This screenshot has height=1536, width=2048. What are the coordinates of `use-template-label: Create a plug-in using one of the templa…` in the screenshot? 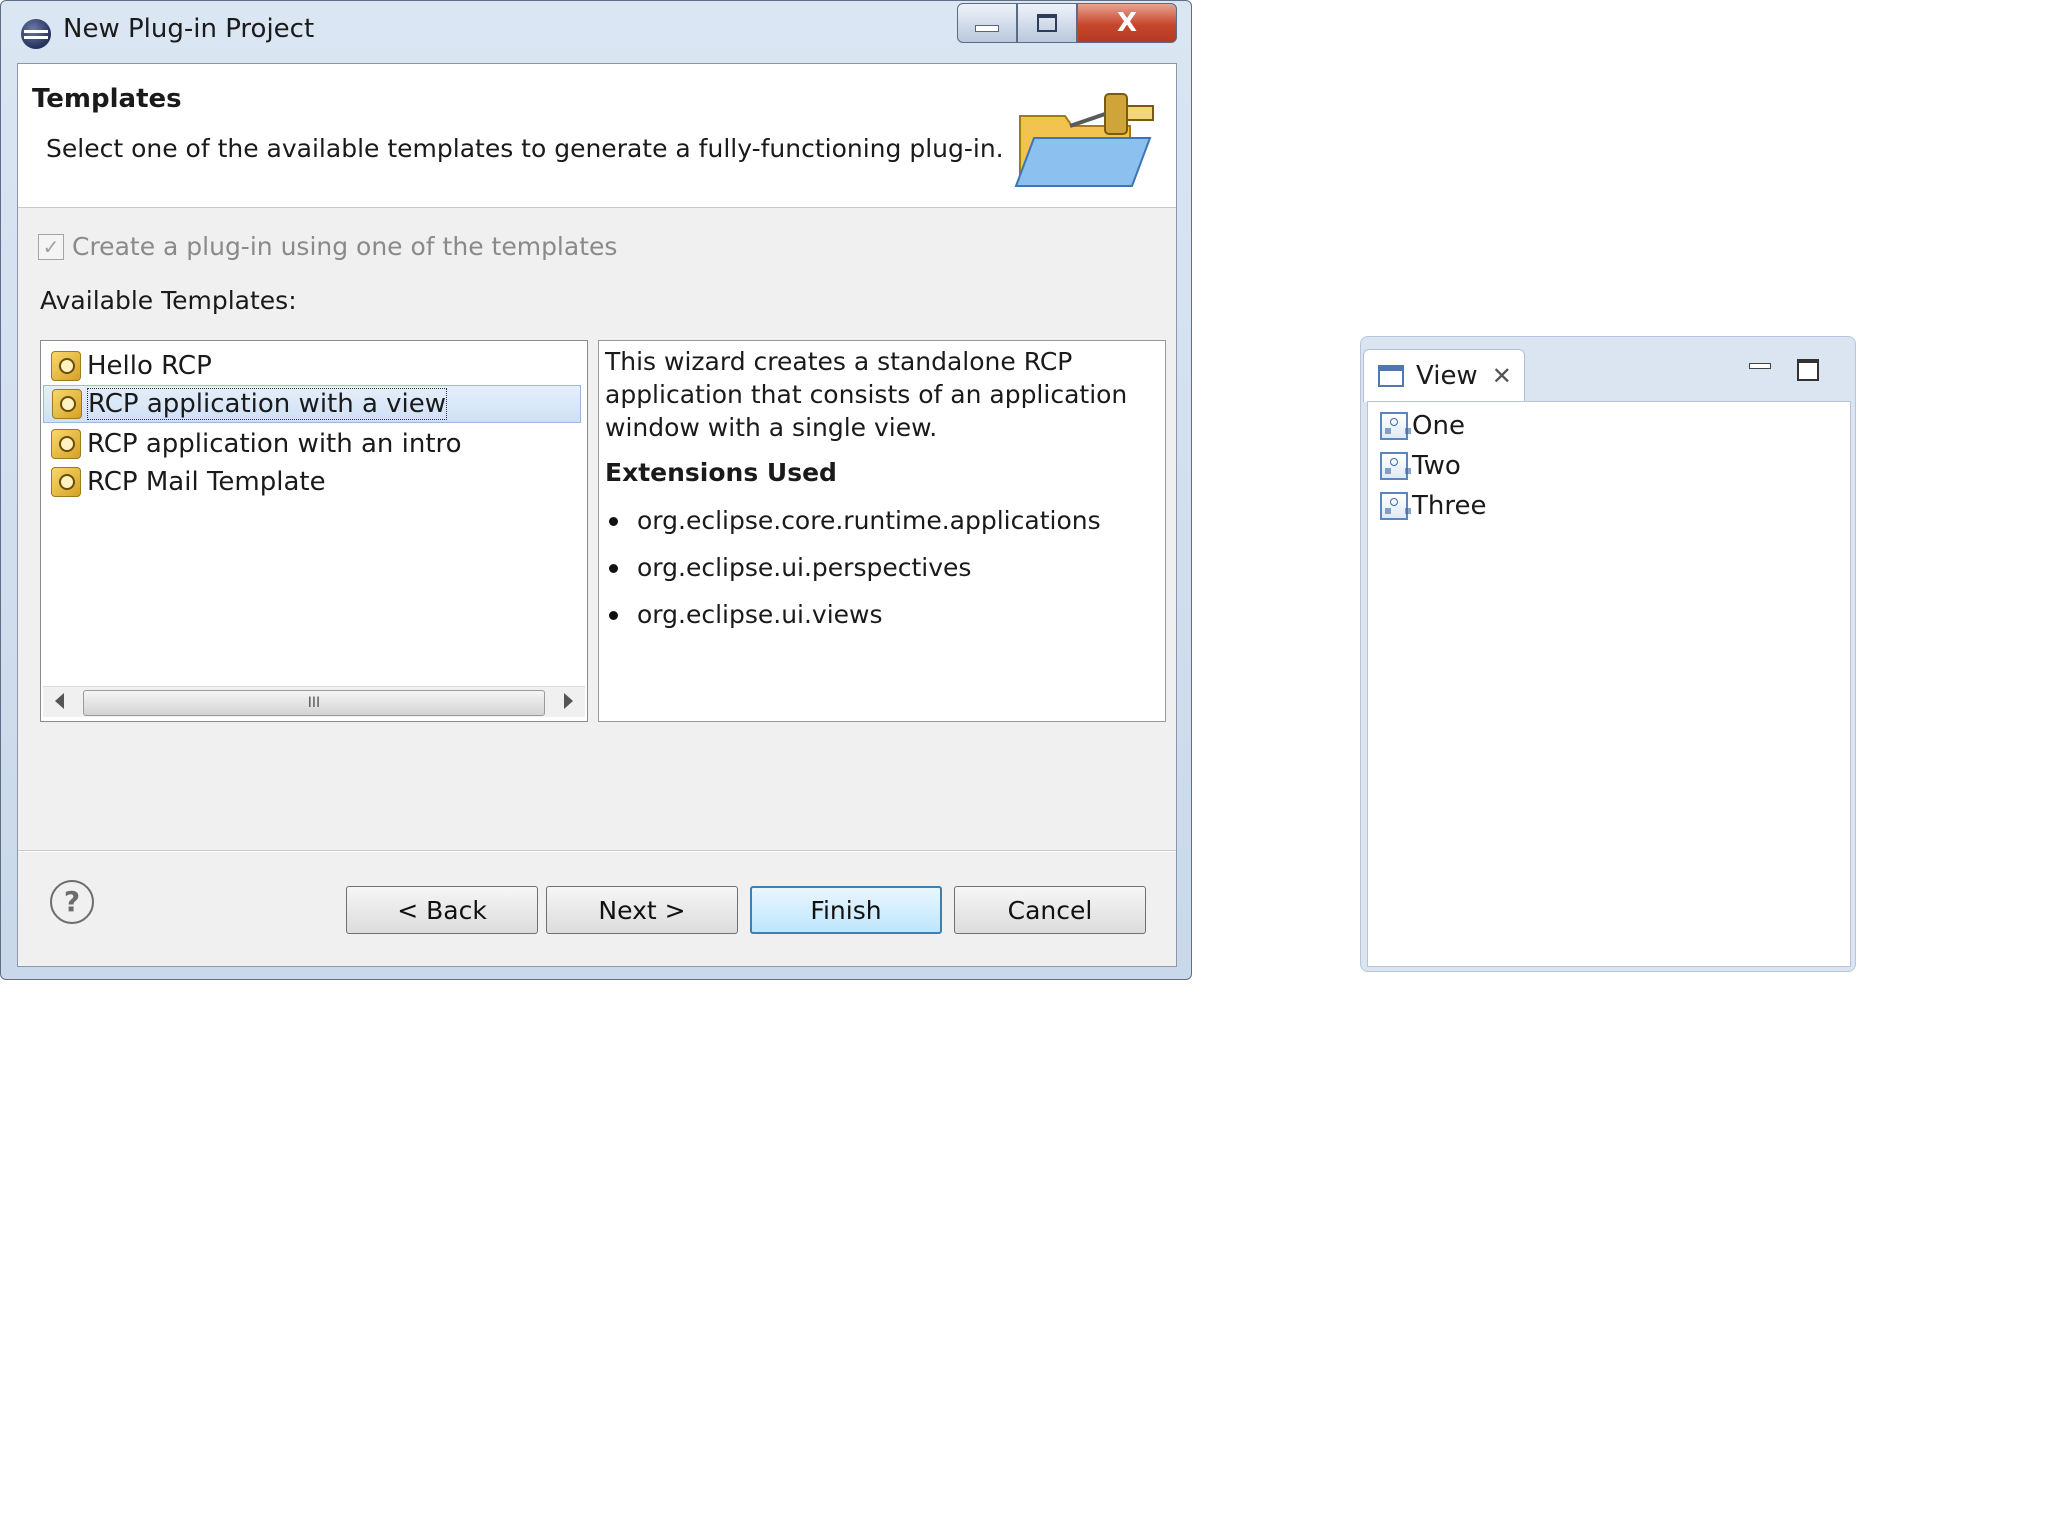 It's located at (345, 246).